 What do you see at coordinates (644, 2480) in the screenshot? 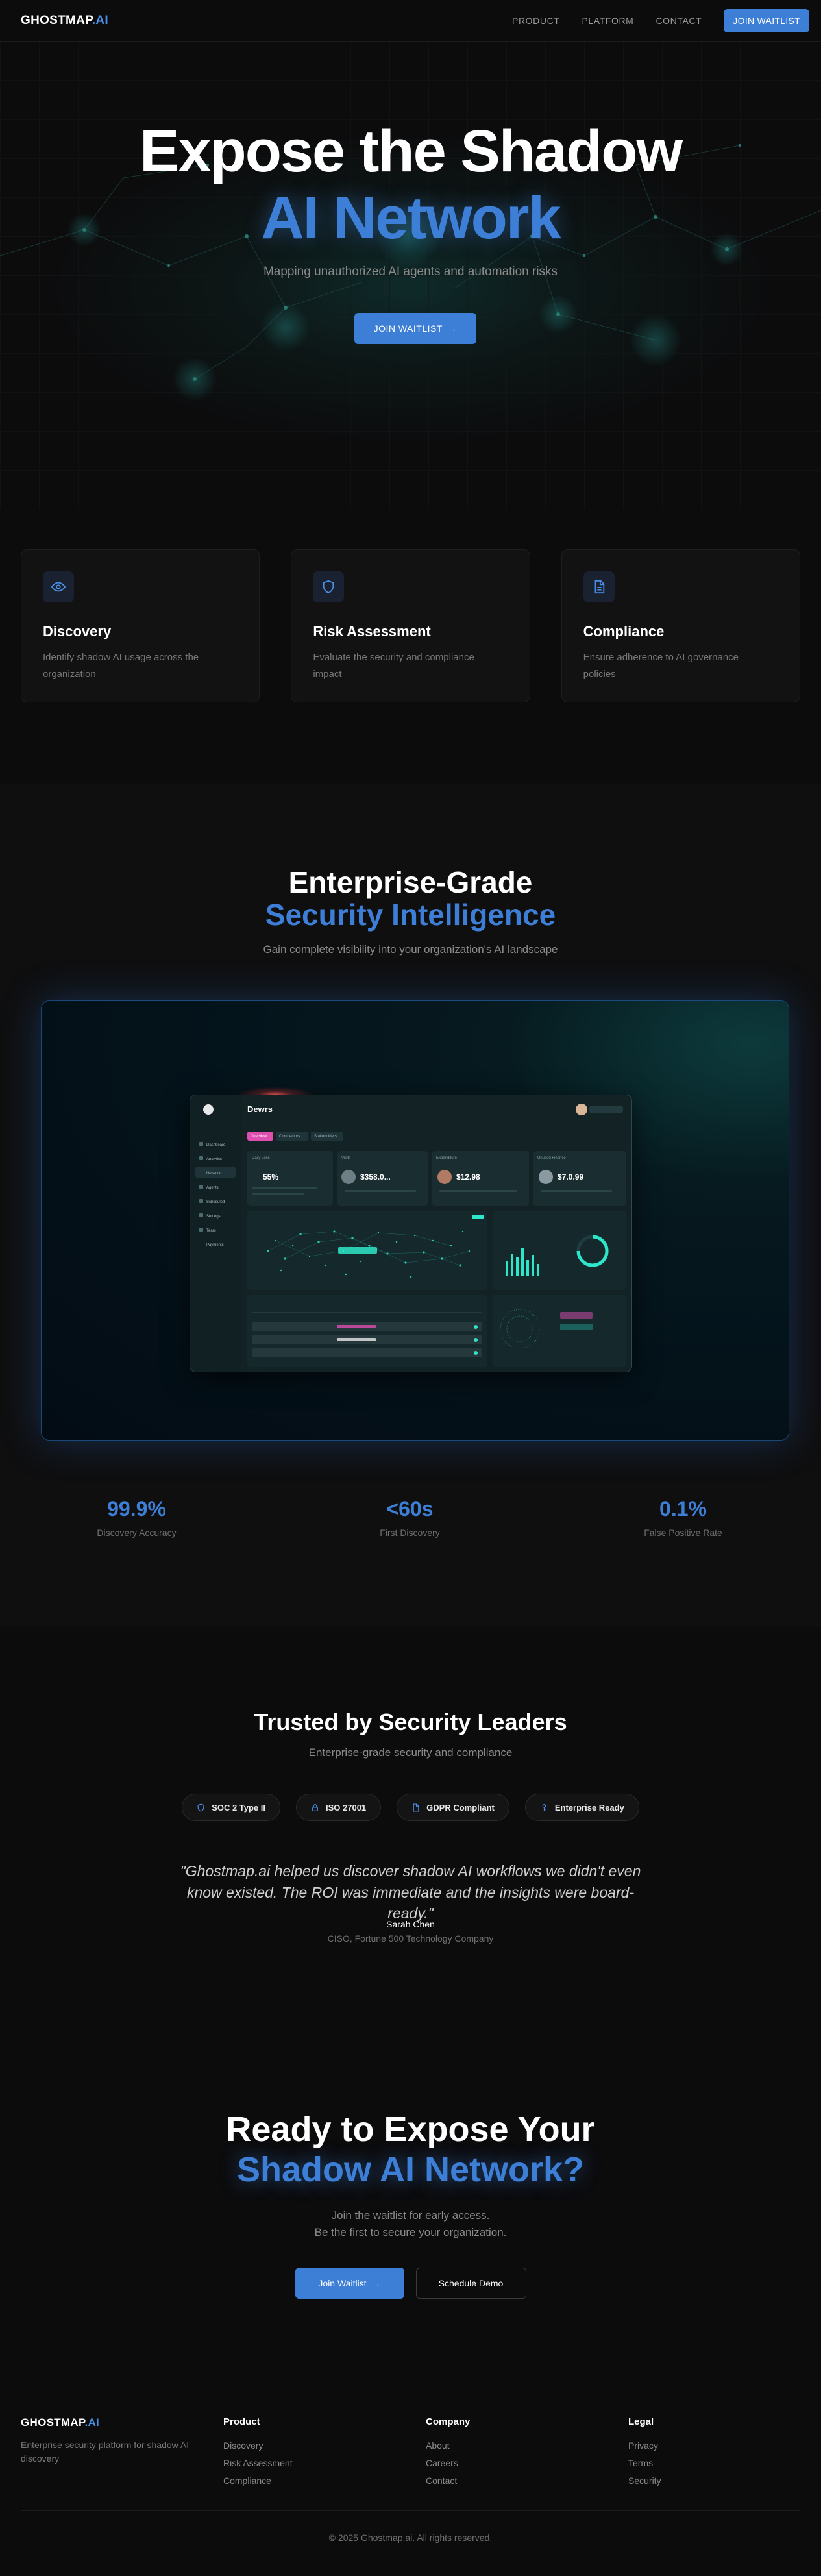
I see `footer-link-security: Security` at bounding box center [644, 2480].